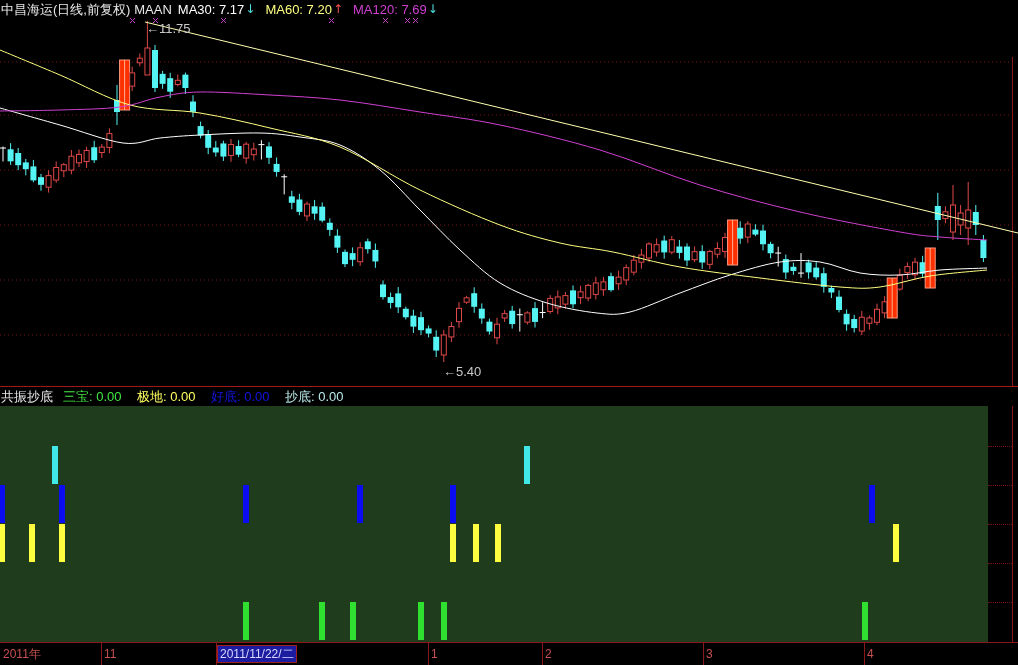 The height and width of the screenshot is (665, 1018). What do you see at coordinates (93, 396) in the screenshot?
I see `signal-legend-reading: 三宝: 0.00` at bounding box center [93, 396].